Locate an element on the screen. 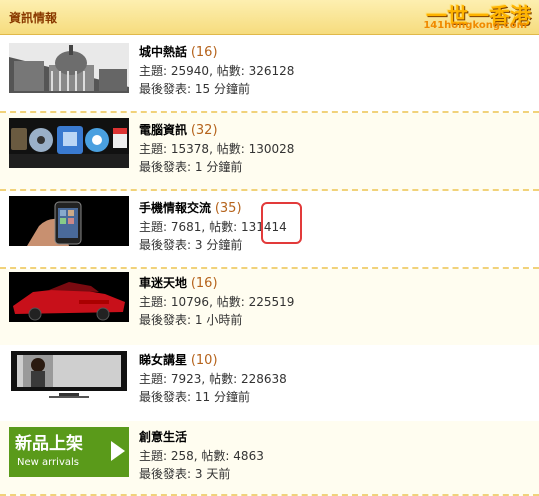 The width and height of the screenshot is (539, 496). topics-value: 258 is located at coordinates (182, 456).